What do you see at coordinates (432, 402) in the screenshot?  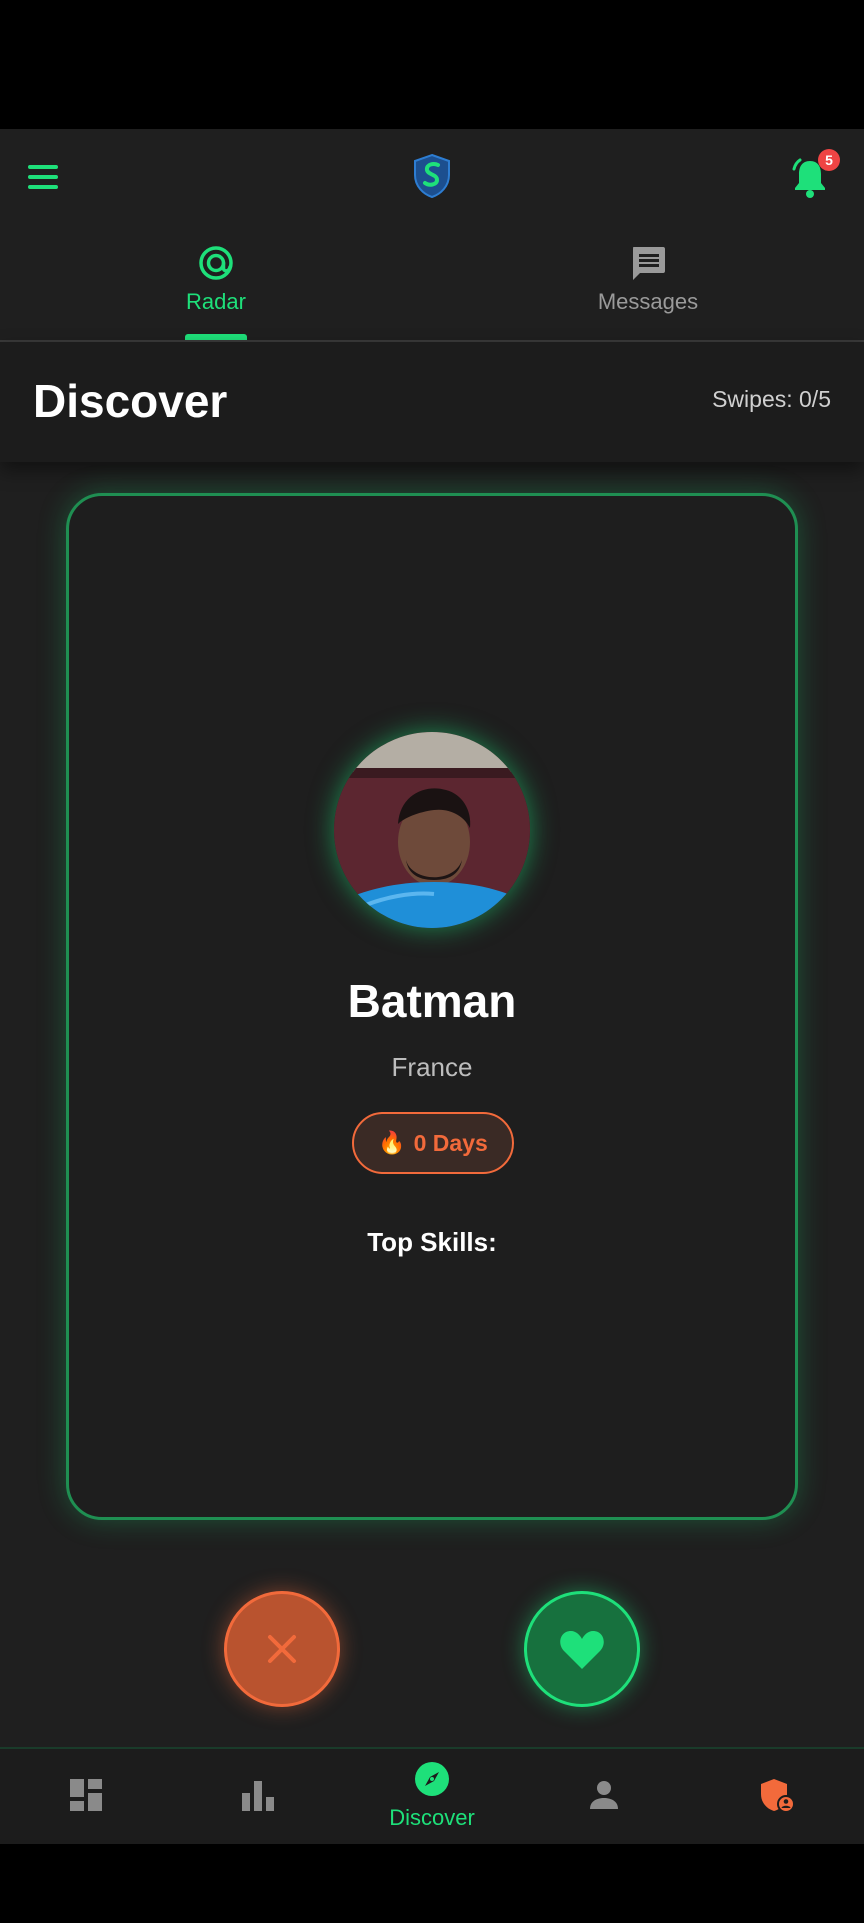 I see `discover-header: Discover Swipes: 0/5` at bounding box center [432, 402].